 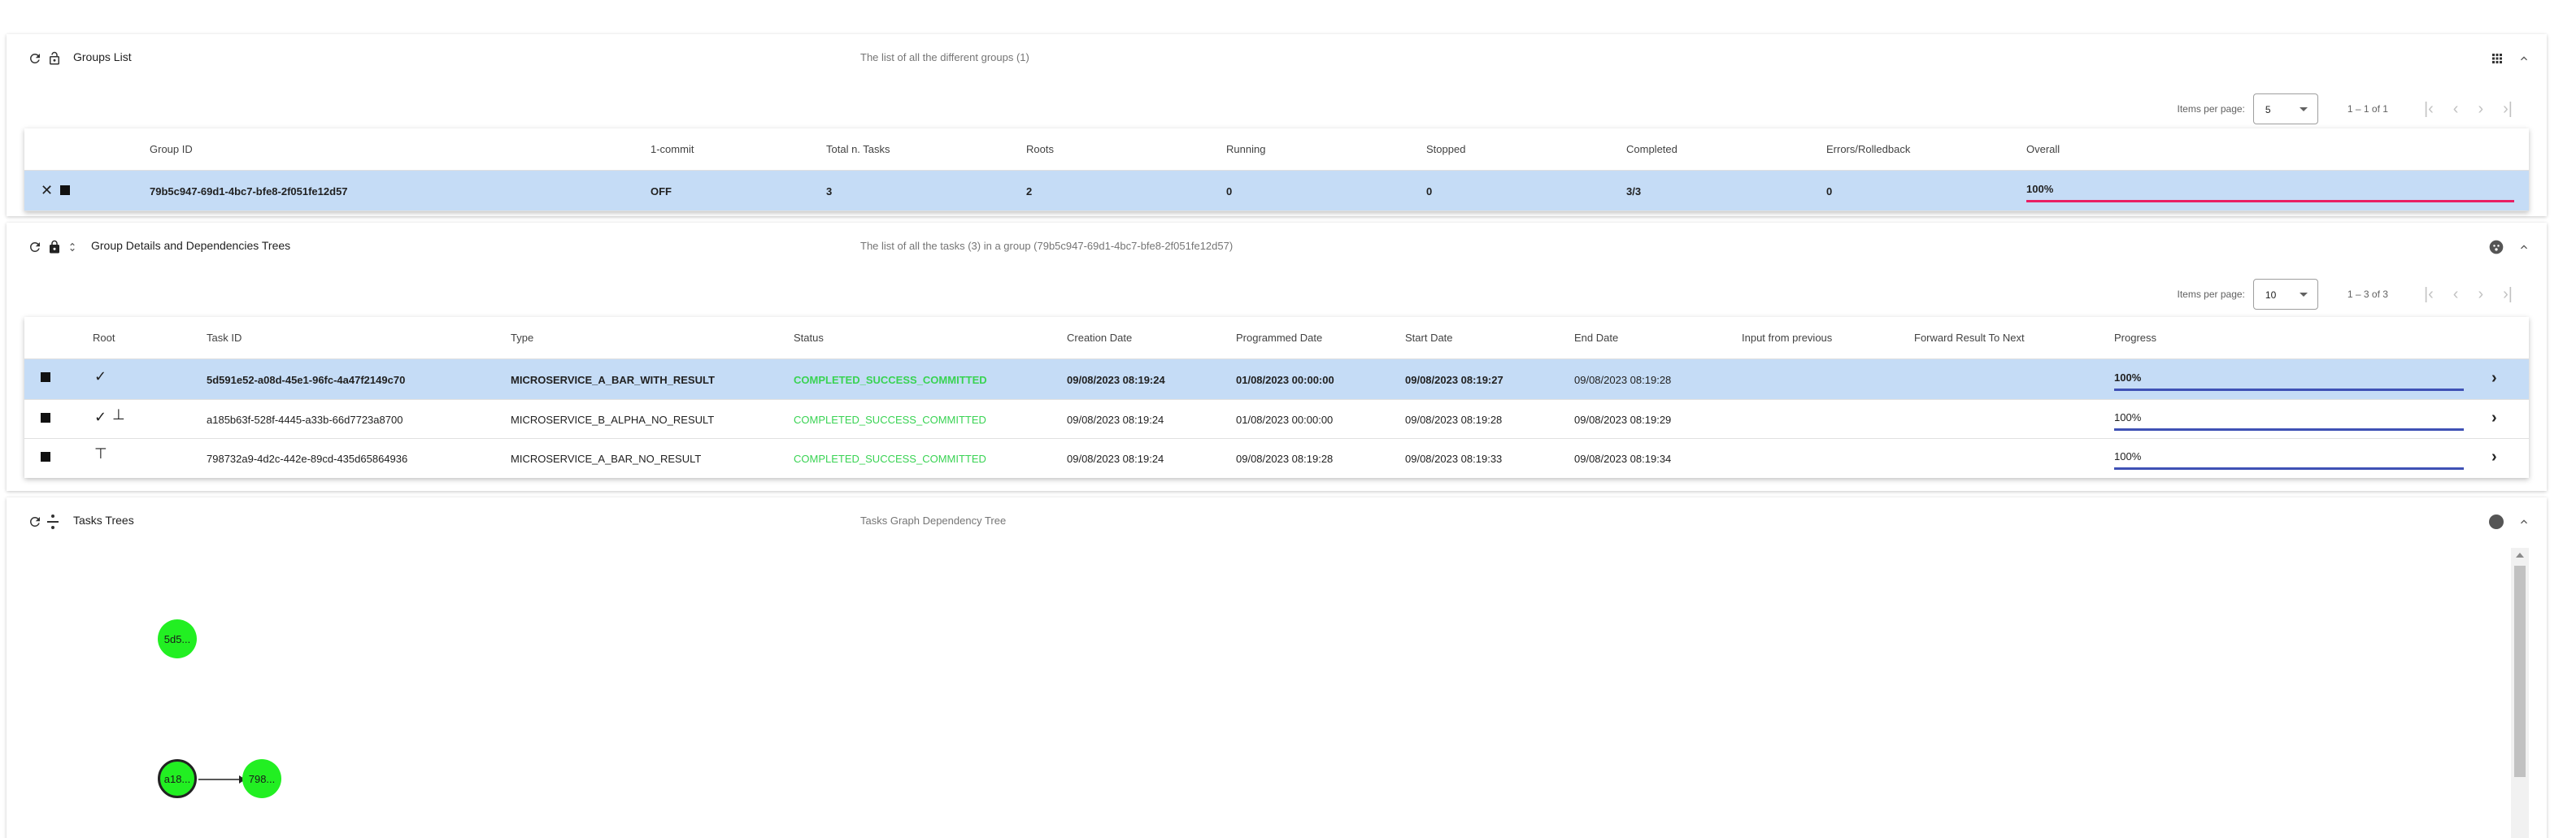 I want to click on cell-total-tasks: 3, so click(x=830, y=191).